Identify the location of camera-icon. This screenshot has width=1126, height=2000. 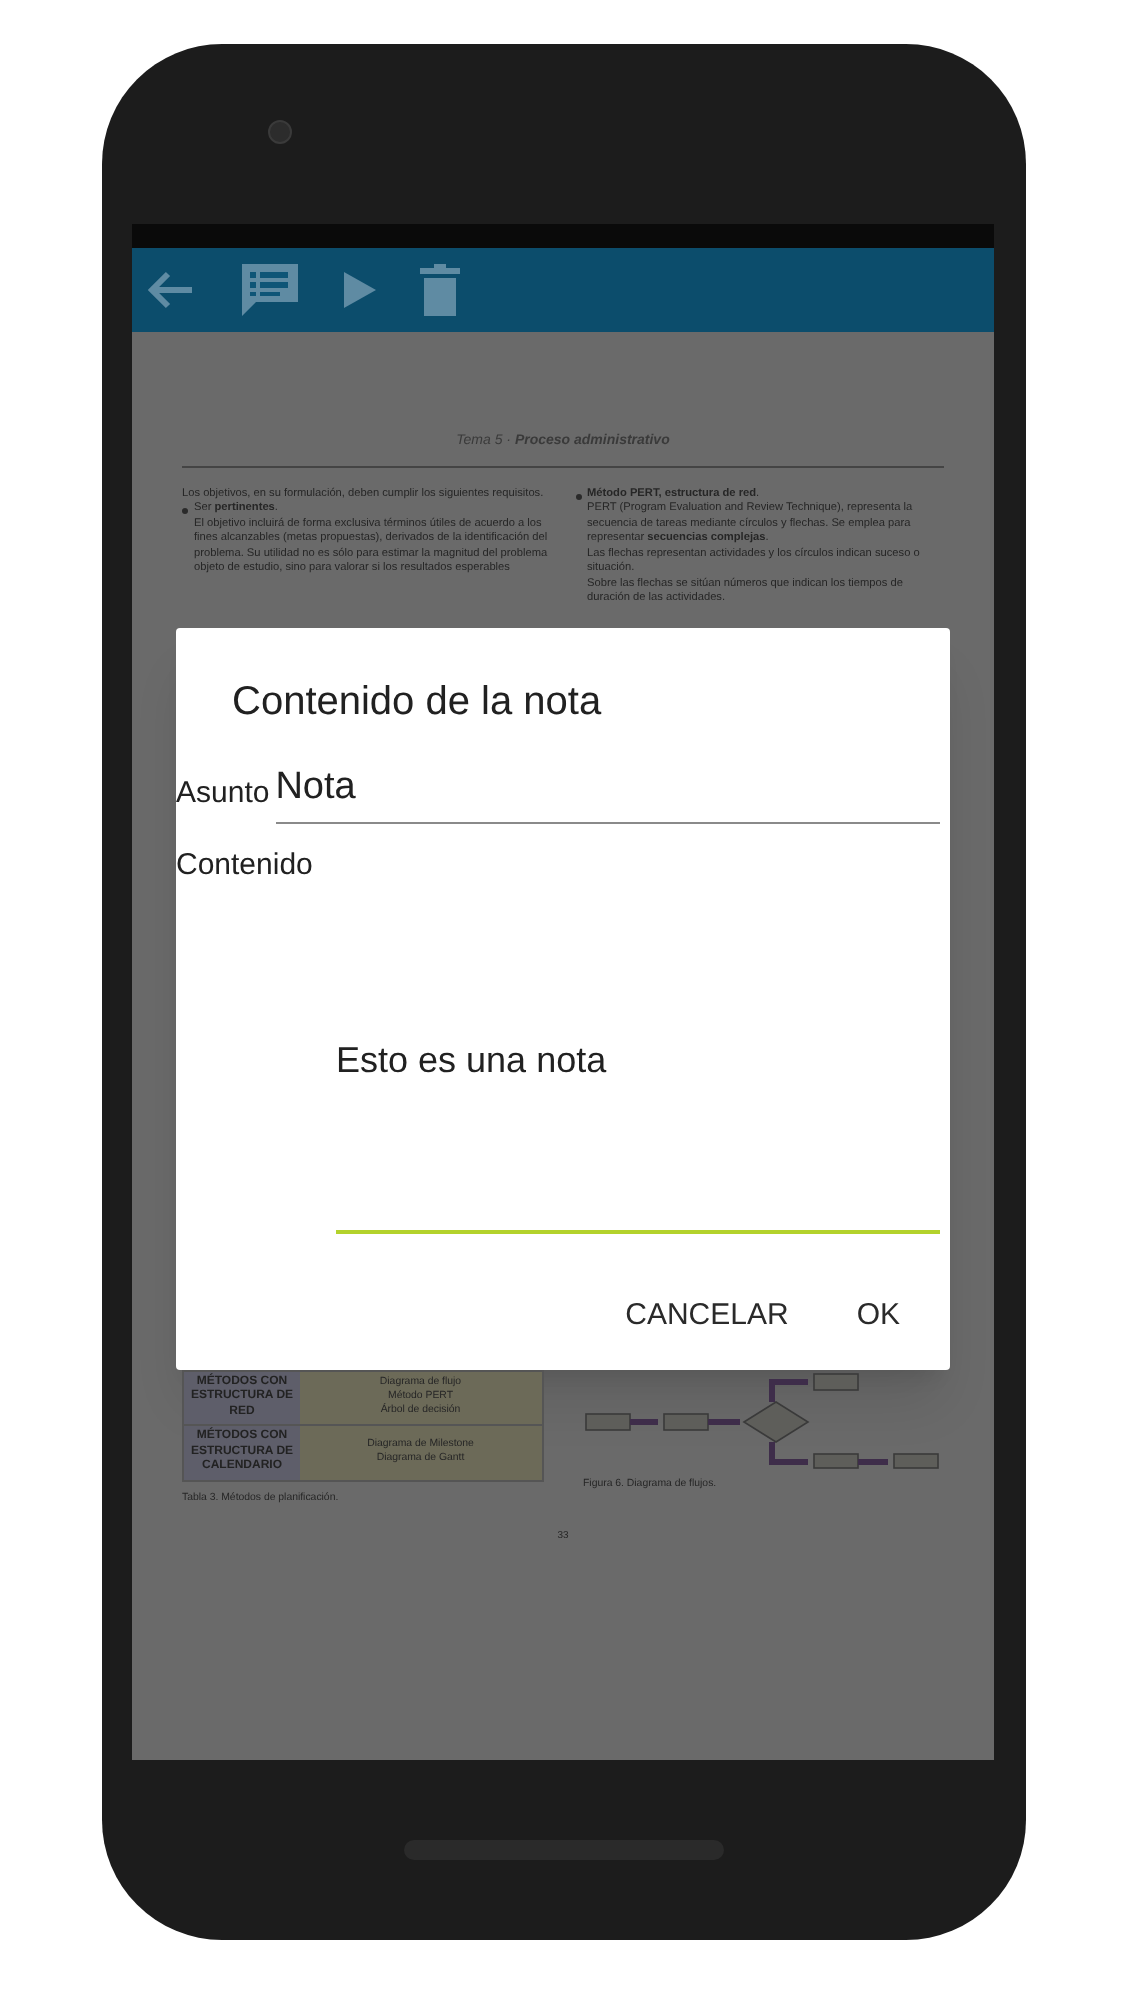
(279, 132).